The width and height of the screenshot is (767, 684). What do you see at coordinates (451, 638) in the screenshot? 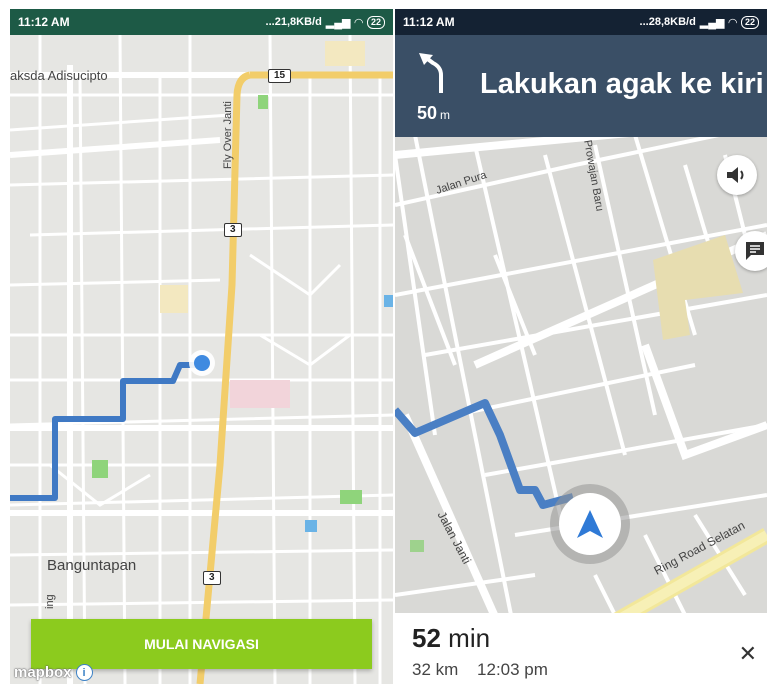
I see `trip-duration: 52 min` at bounding box center [451, 638].